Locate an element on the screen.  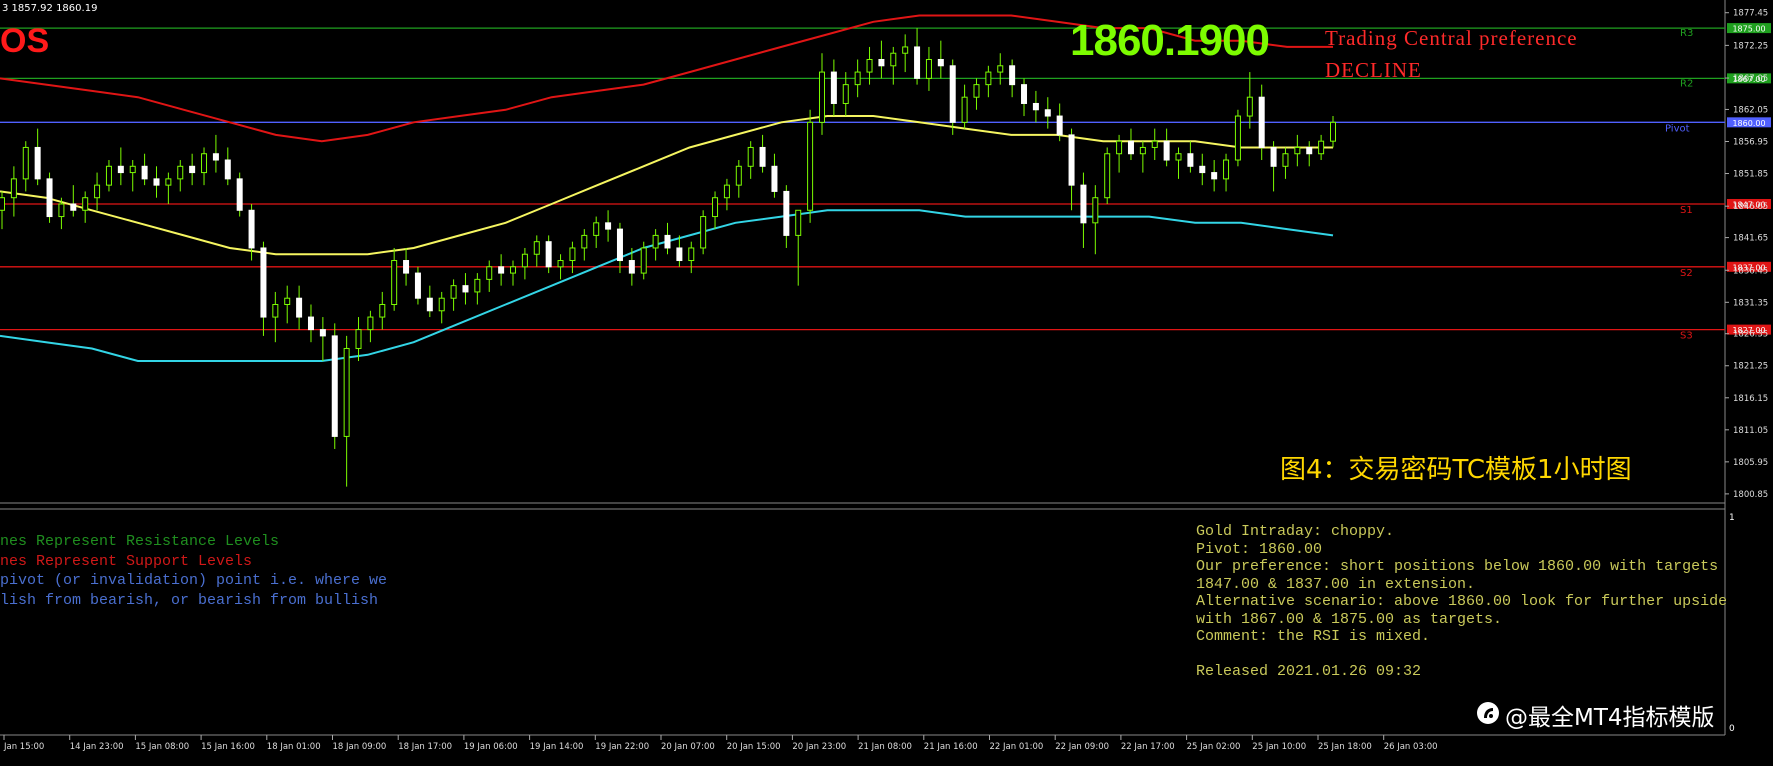
indicator-scale-bottom: 0 is located at coordinates (1732, 729).